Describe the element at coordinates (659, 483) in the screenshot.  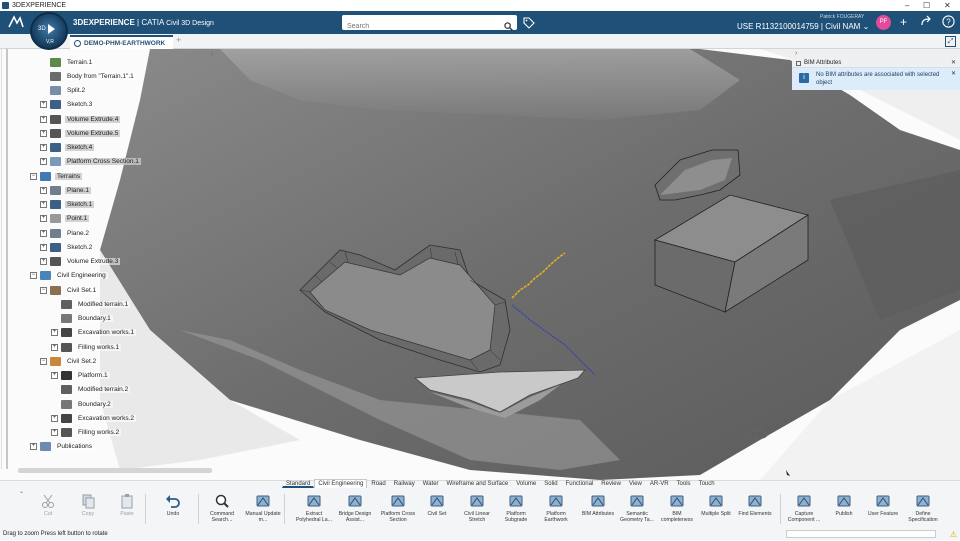
I see `tab-ar-vr: AR-VR` at that location.